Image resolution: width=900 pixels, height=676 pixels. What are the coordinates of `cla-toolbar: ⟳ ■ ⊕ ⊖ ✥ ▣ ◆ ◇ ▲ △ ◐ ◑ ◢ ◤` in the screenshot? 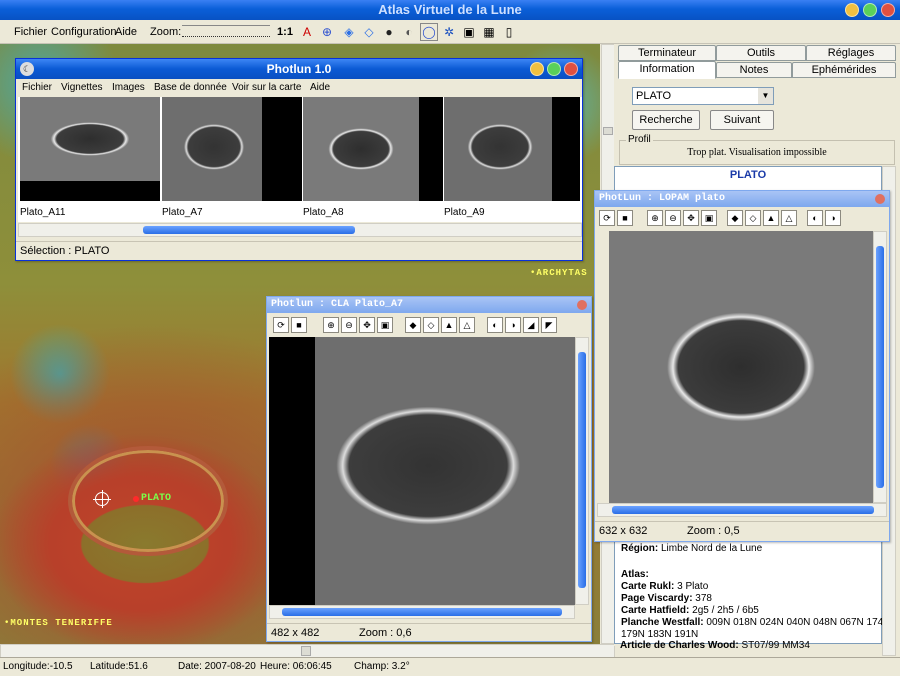 It's located at (429, 325).